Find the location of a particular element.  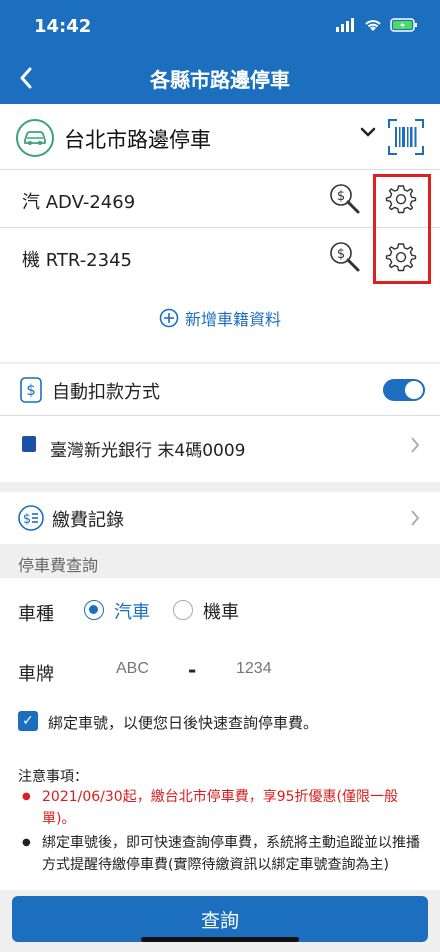

query-section-title: 停車費查詢 is located at coordinates (58, 565).